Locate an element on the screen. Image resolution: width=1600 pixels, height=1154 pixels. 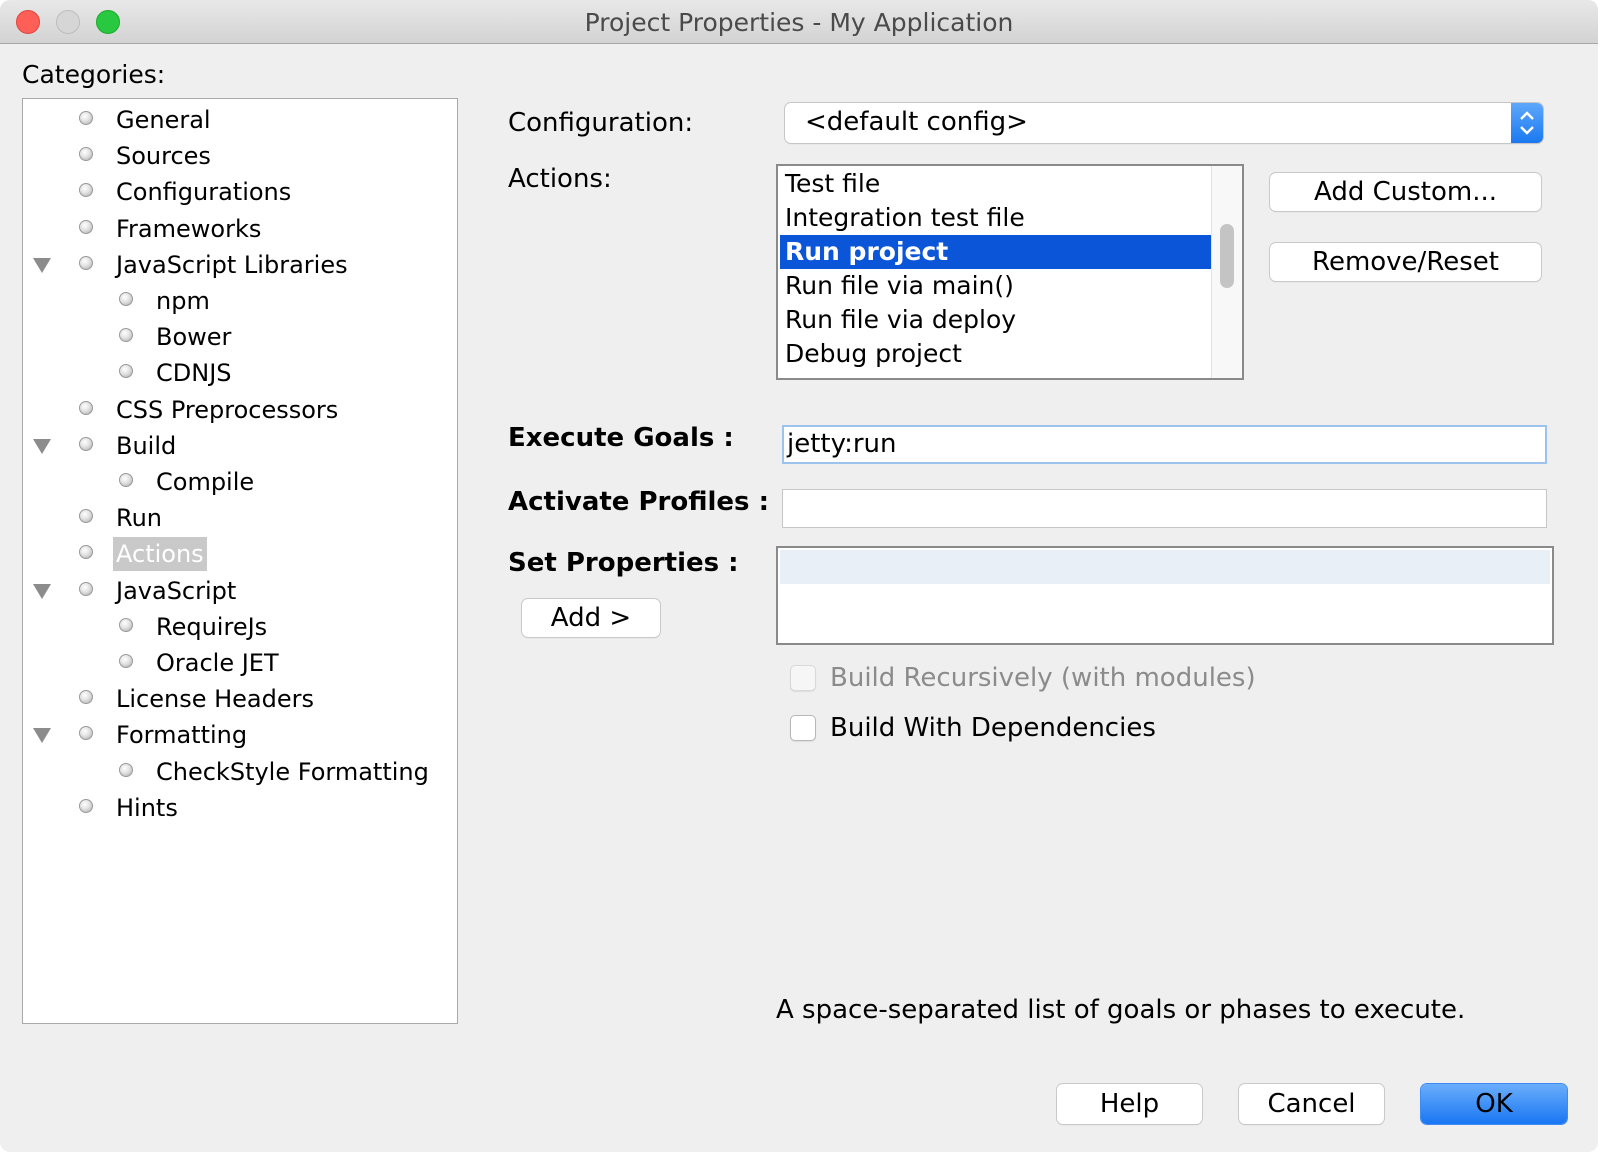
build-with-dependencies-checkbox: Build With Dependencies is located at coordinates (973, 728).